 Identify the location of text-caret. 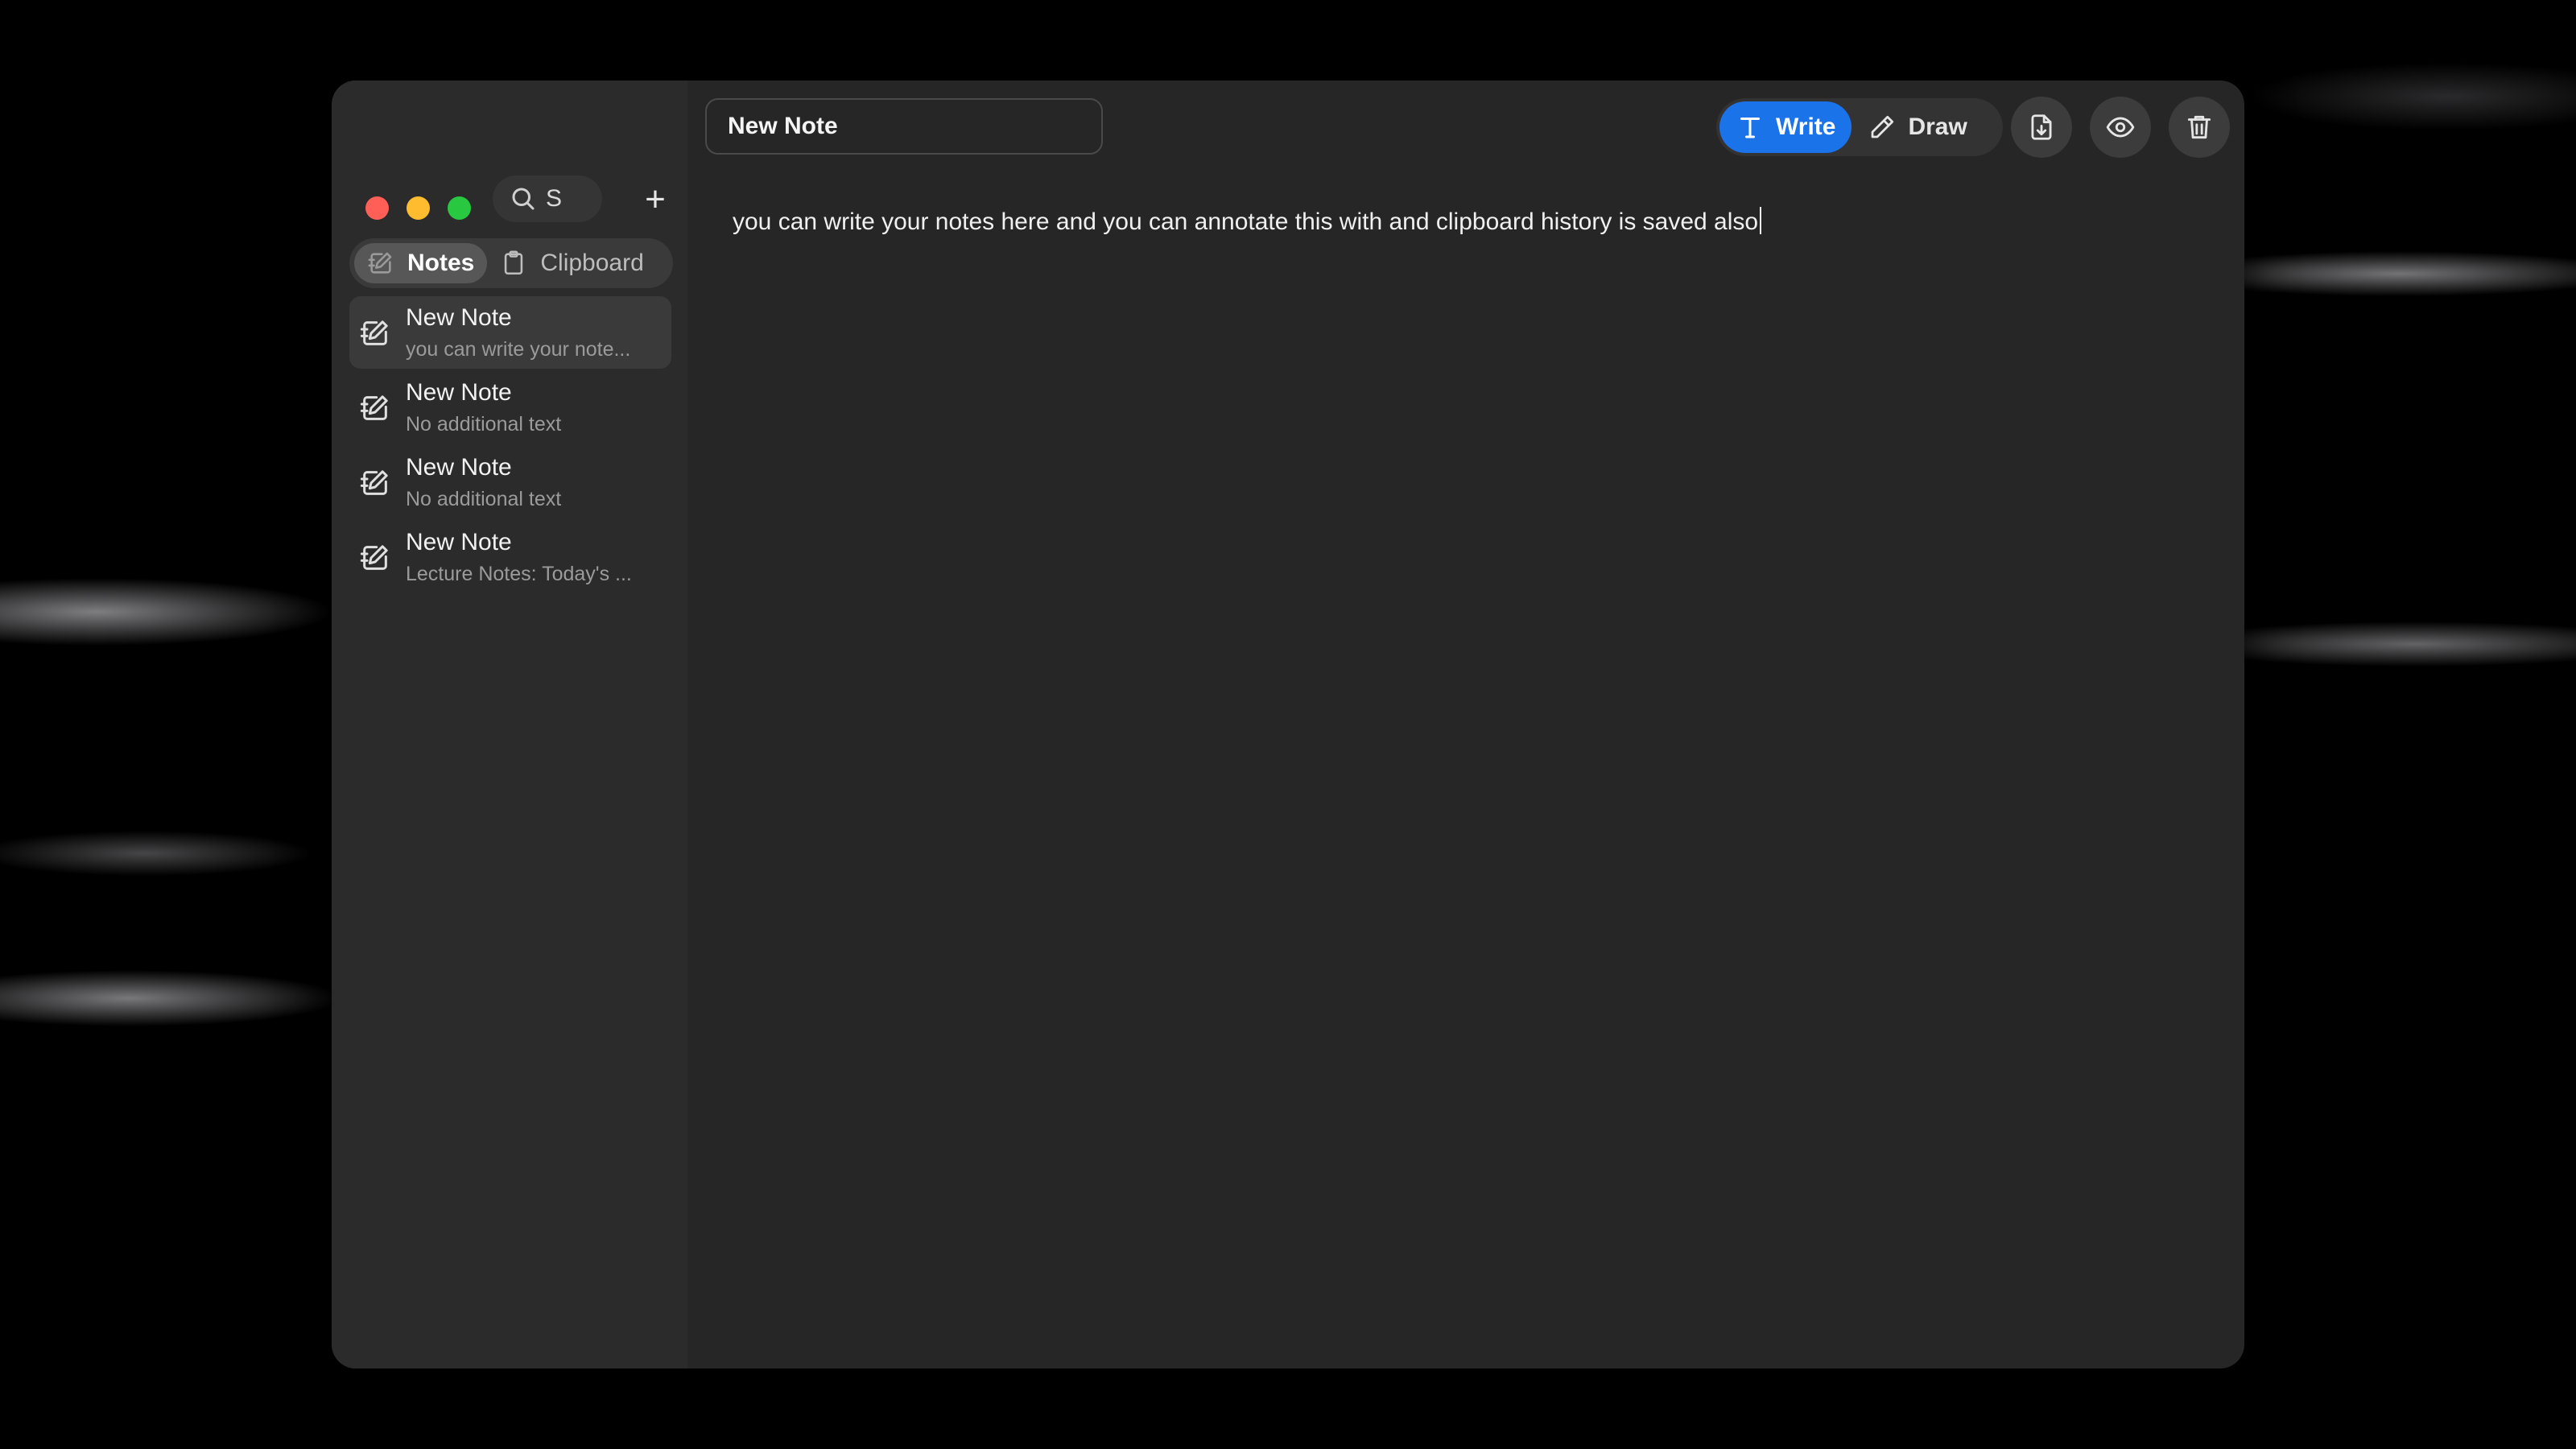
(1761, 221).